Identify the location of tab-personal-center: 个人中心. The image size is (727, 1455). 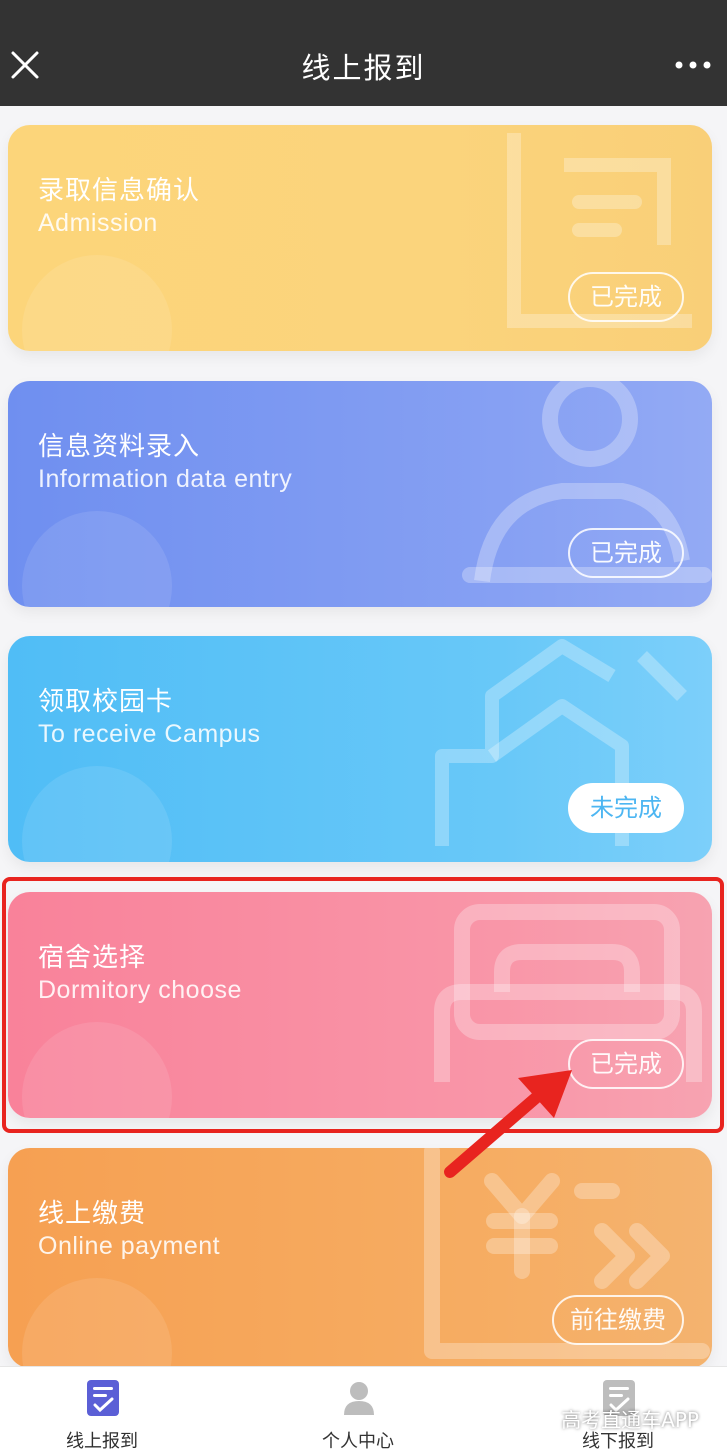
(358, 1411).